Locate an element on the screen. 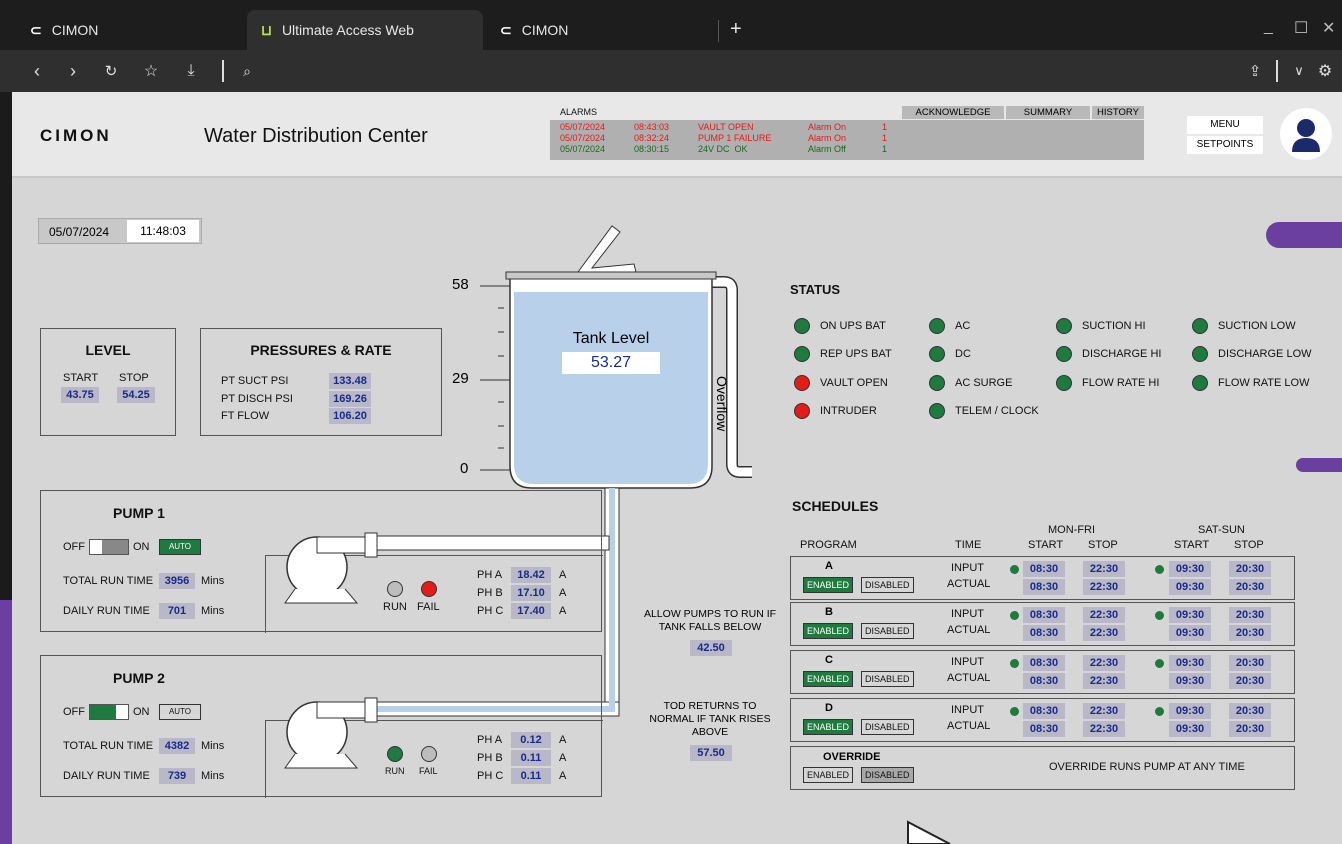 This screenshot has width=1342, height=844. browser-tab-cimon-2: ⊂ CIMON is located at coordinates (601, 30).